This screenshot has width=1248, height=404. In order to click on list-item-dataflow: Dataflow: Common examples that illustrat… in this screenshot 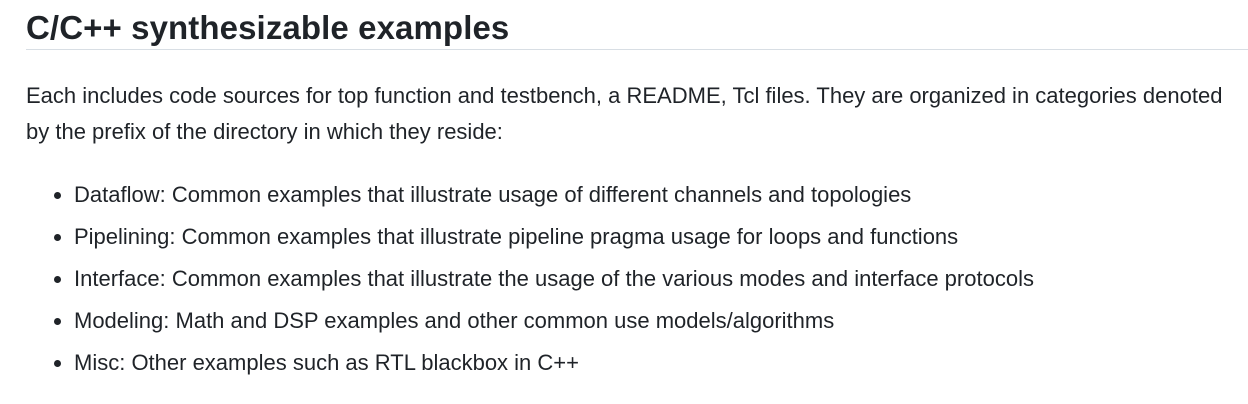, I will do `click(661, 195)`.